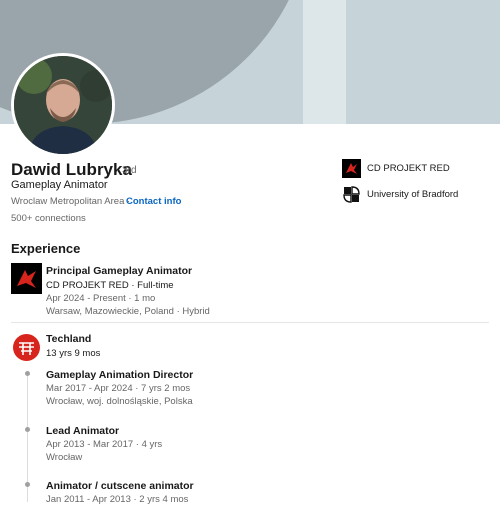 The width and height of the screenshot is (500, 514). Describe the element at coordinates (120, 486) in the screenshot. I see `role-title: Animator / cutscene animator` at that location.